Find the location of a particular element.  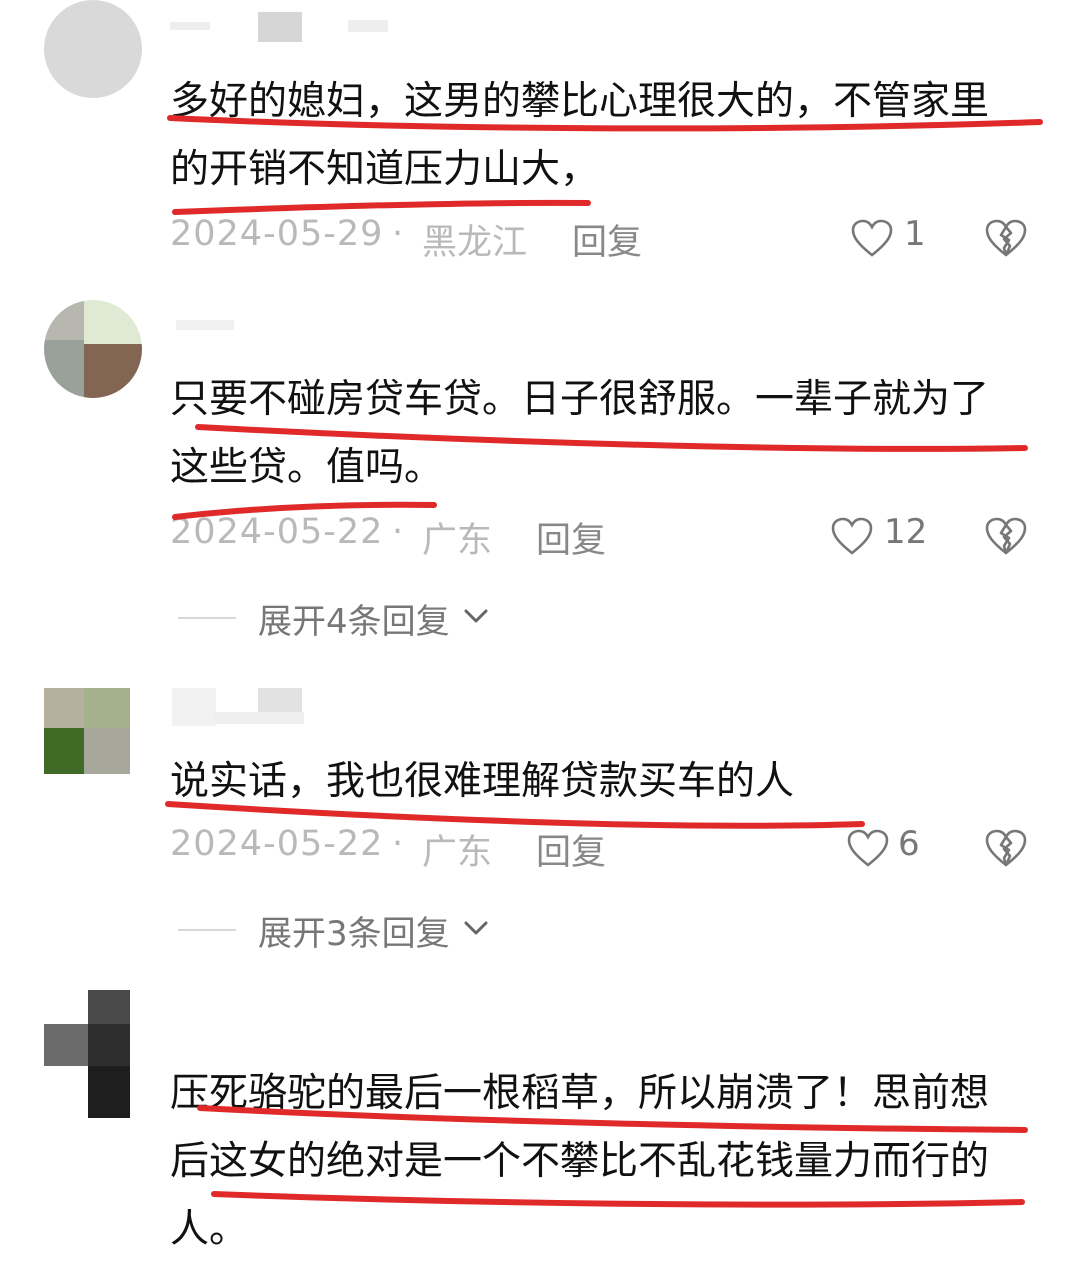

expand-replies-button: 展开4条回复 is located at coordinates (348, 618).